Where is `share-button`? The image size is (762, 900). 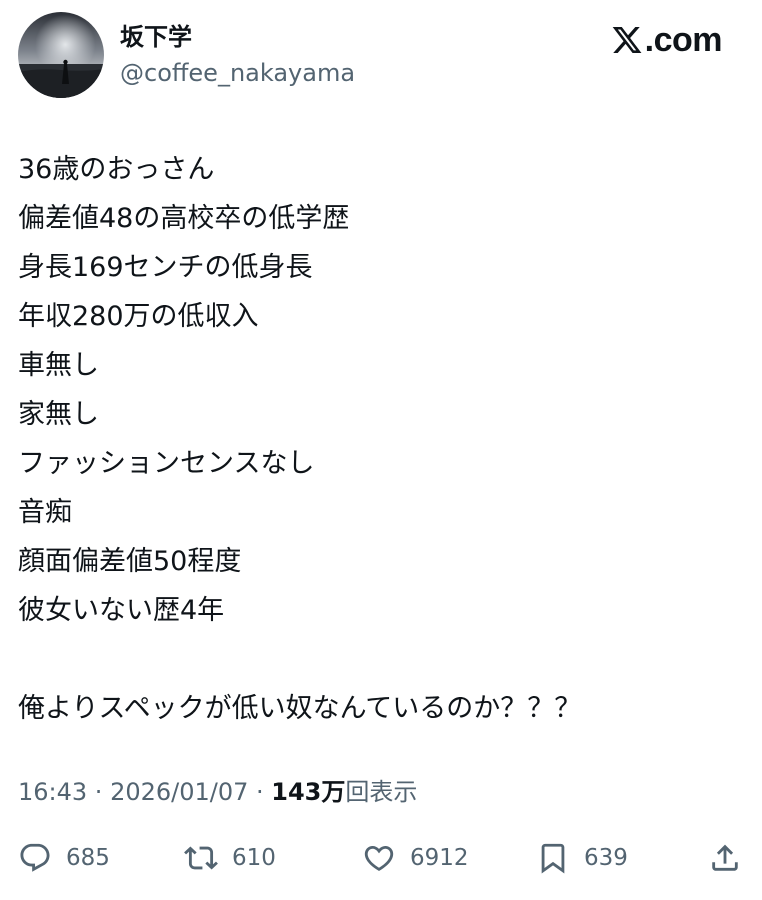 share-button is located at coordinates (725, 858).